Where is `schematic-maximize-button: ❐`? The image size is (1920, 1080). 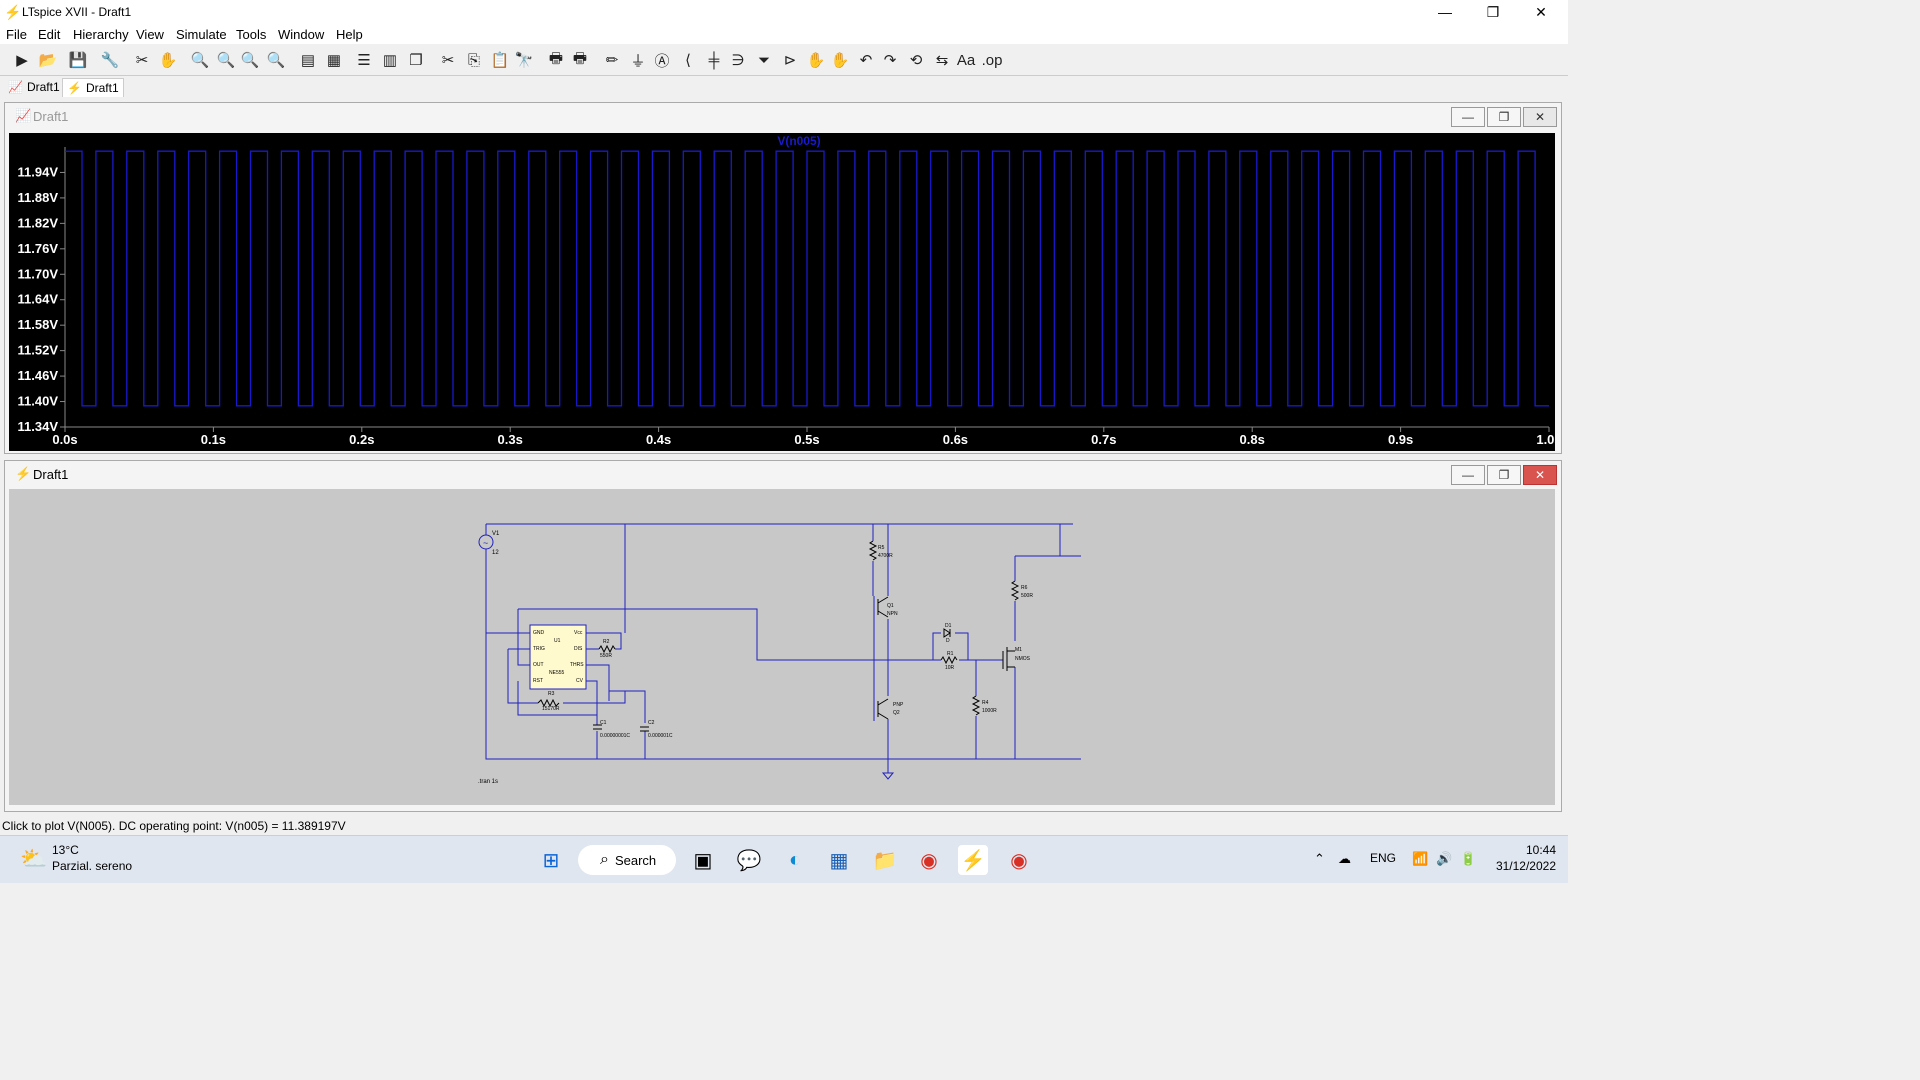
schematic-maximize-button: ❐ is located at coordinates (1504, 475).